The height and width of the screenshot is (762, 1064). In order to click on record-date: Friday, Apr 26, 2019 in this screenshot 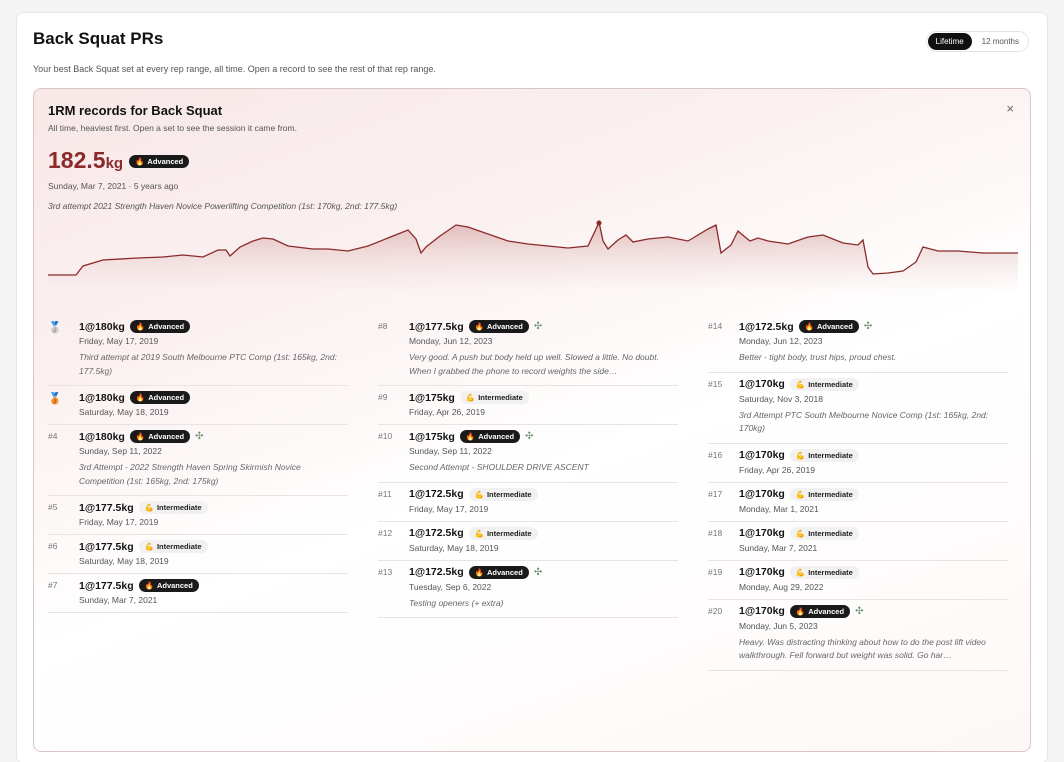, I will do `click(777, 469)`.